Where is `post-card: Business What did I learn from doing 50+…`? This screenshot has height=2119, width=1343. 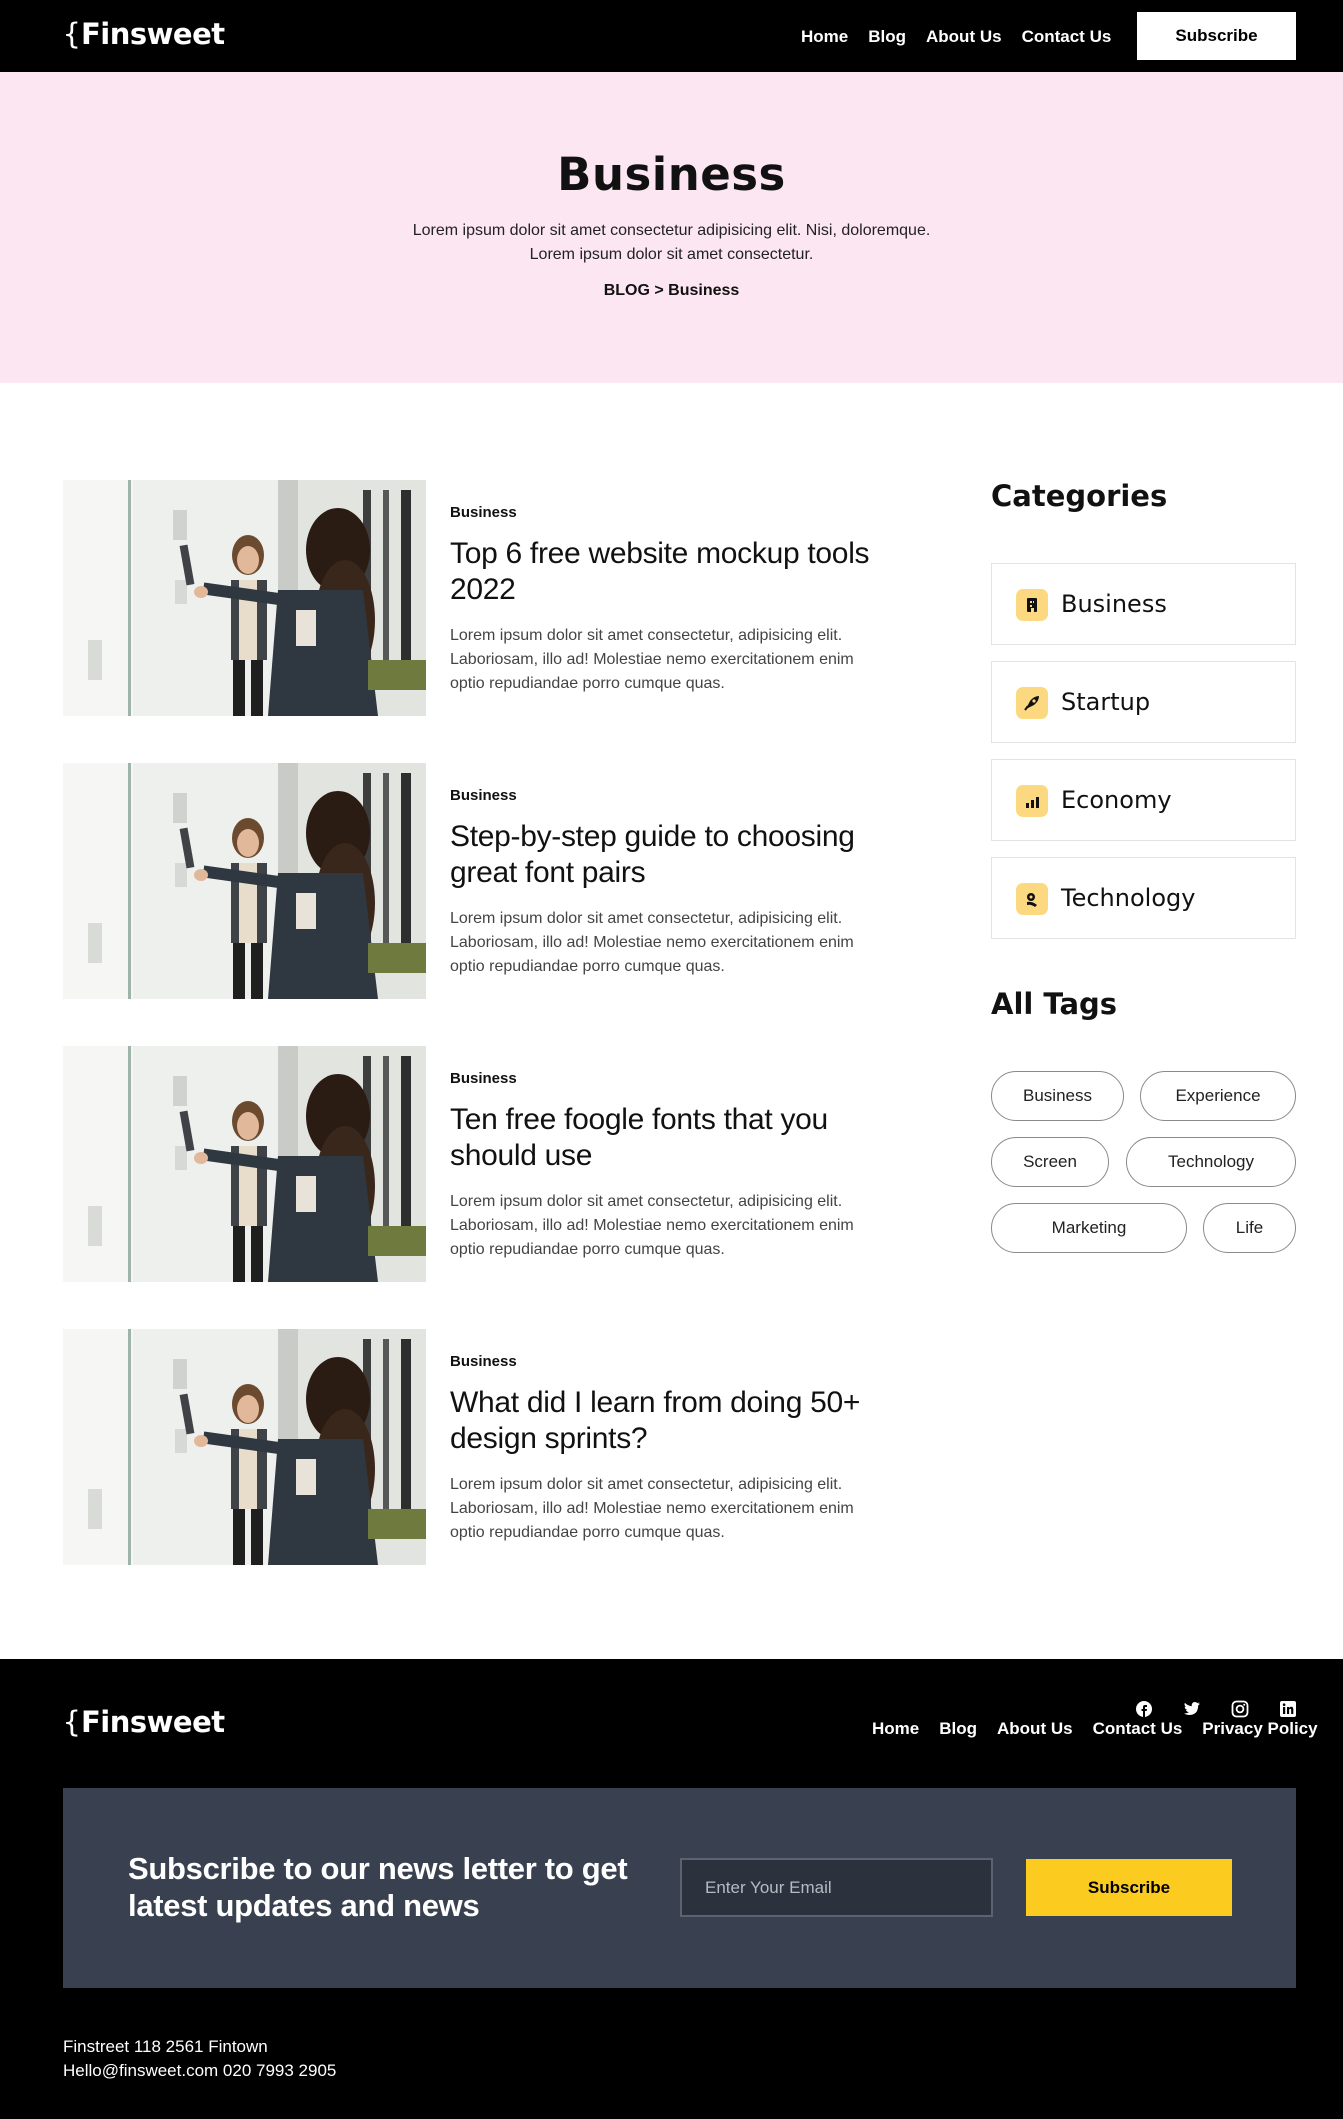
post-card: Business What did I learn from doing 50+… is located at coordinates (483, 1447).